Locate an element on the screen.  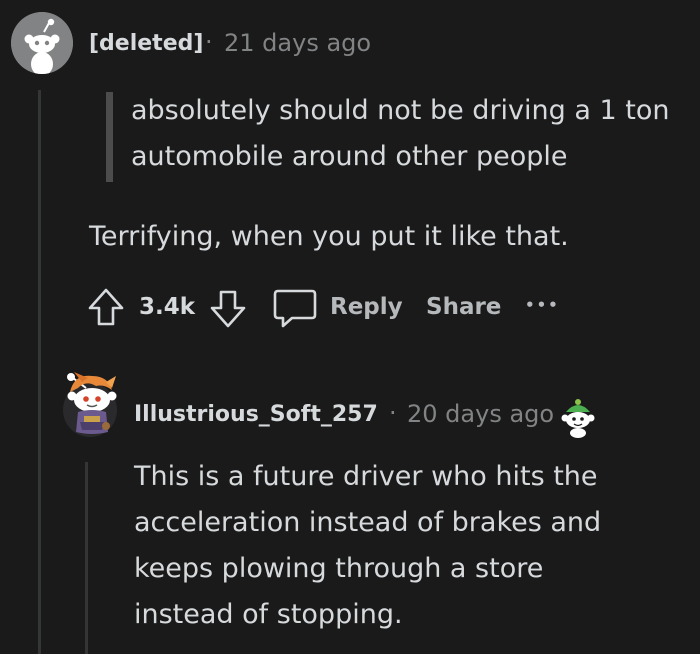
vote-score: 3.4k is located at coordinates (167, 307).